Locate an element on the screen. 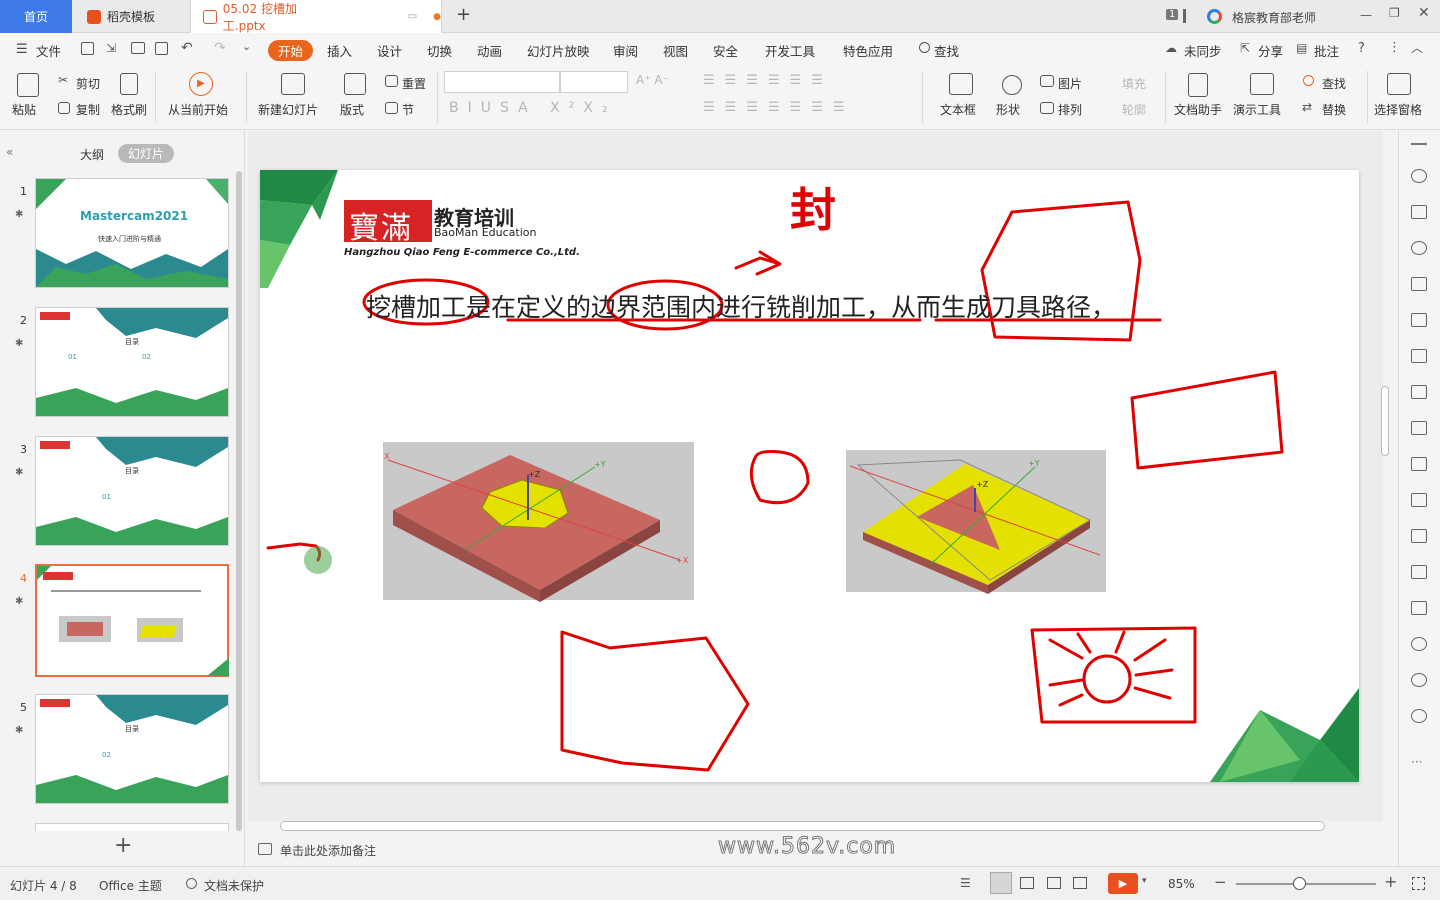 The width and height of the screenshot is (1440, 900). from-current-button: 从当前开始 is located at coordinates (198, 109).